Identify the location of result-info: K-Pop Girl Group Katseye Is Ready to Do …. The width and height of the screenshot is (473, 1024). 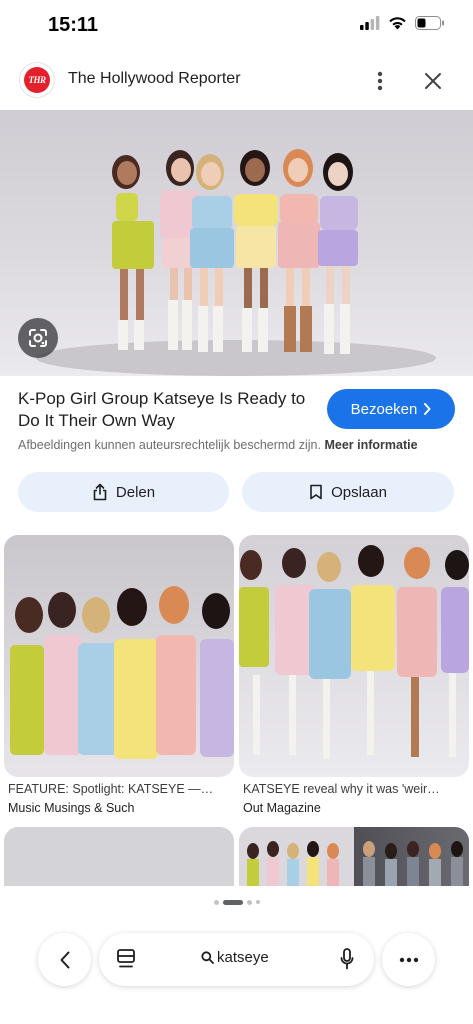
(236, 426).